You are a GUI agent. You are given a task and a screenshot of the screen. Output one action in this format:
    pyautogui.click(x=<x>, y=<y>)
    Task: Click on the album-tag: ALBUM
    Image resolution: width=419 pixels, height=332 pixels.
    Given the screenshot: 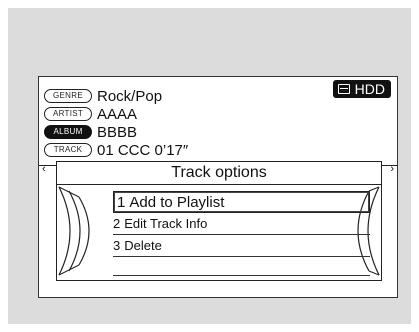 What is the action you would take?
    pyautogui.click(x=68, y=132)
    